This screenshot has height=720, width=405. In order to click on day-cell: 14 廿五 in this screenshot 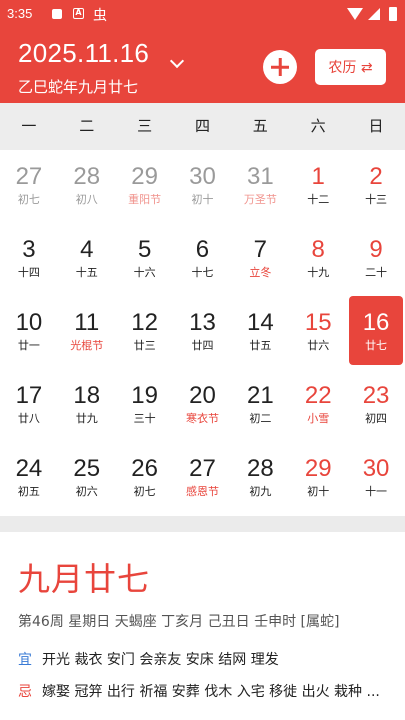, I will do `click(260, 332)`.